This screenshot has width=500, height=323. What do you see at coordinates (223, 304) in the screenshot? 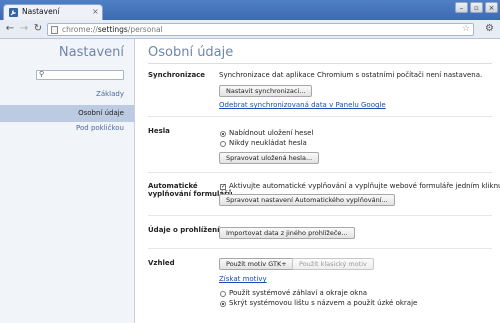
I see `hide-system-title-bar-radio` at bounding box center [223, 304].